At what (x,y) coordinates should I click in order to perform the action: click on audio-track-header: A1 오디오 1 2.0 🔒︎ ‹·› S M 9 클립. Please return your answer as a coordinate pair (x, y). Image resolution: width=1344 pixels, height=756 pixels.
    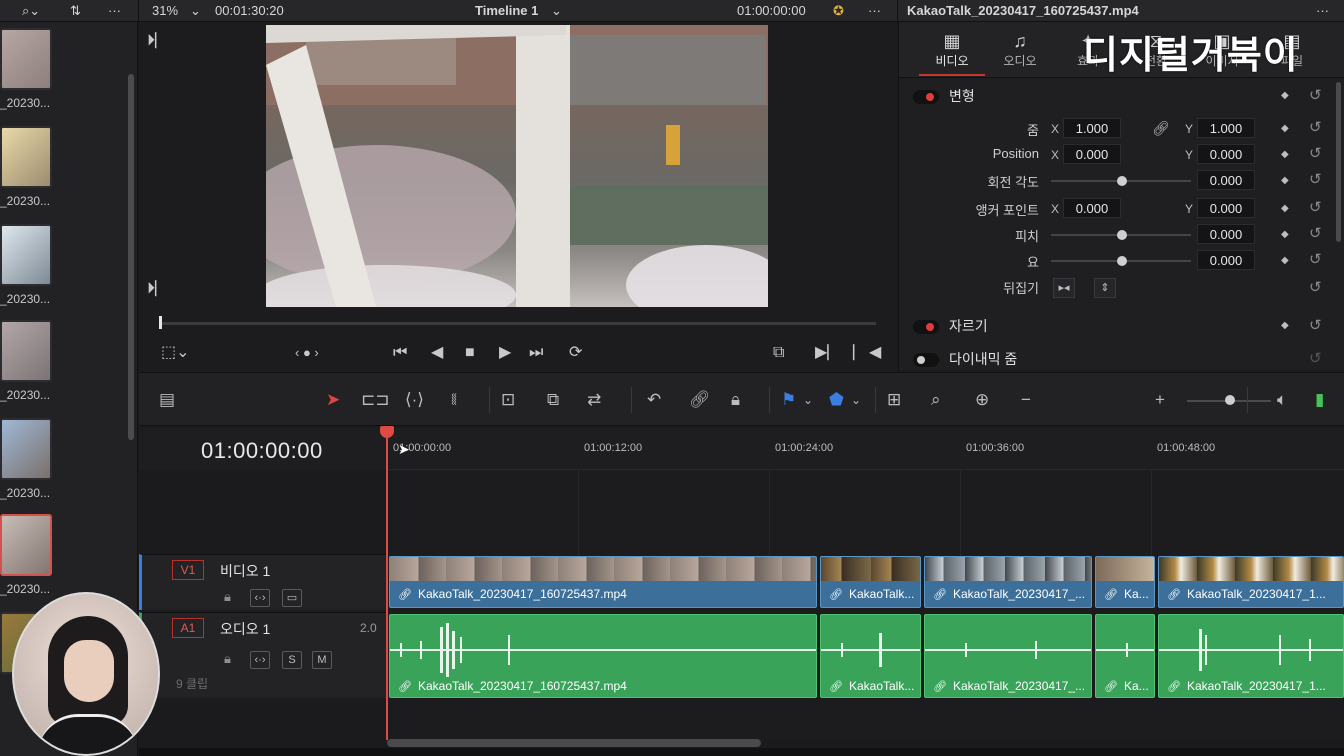
    Looking at the image, I should click on (263, 655).